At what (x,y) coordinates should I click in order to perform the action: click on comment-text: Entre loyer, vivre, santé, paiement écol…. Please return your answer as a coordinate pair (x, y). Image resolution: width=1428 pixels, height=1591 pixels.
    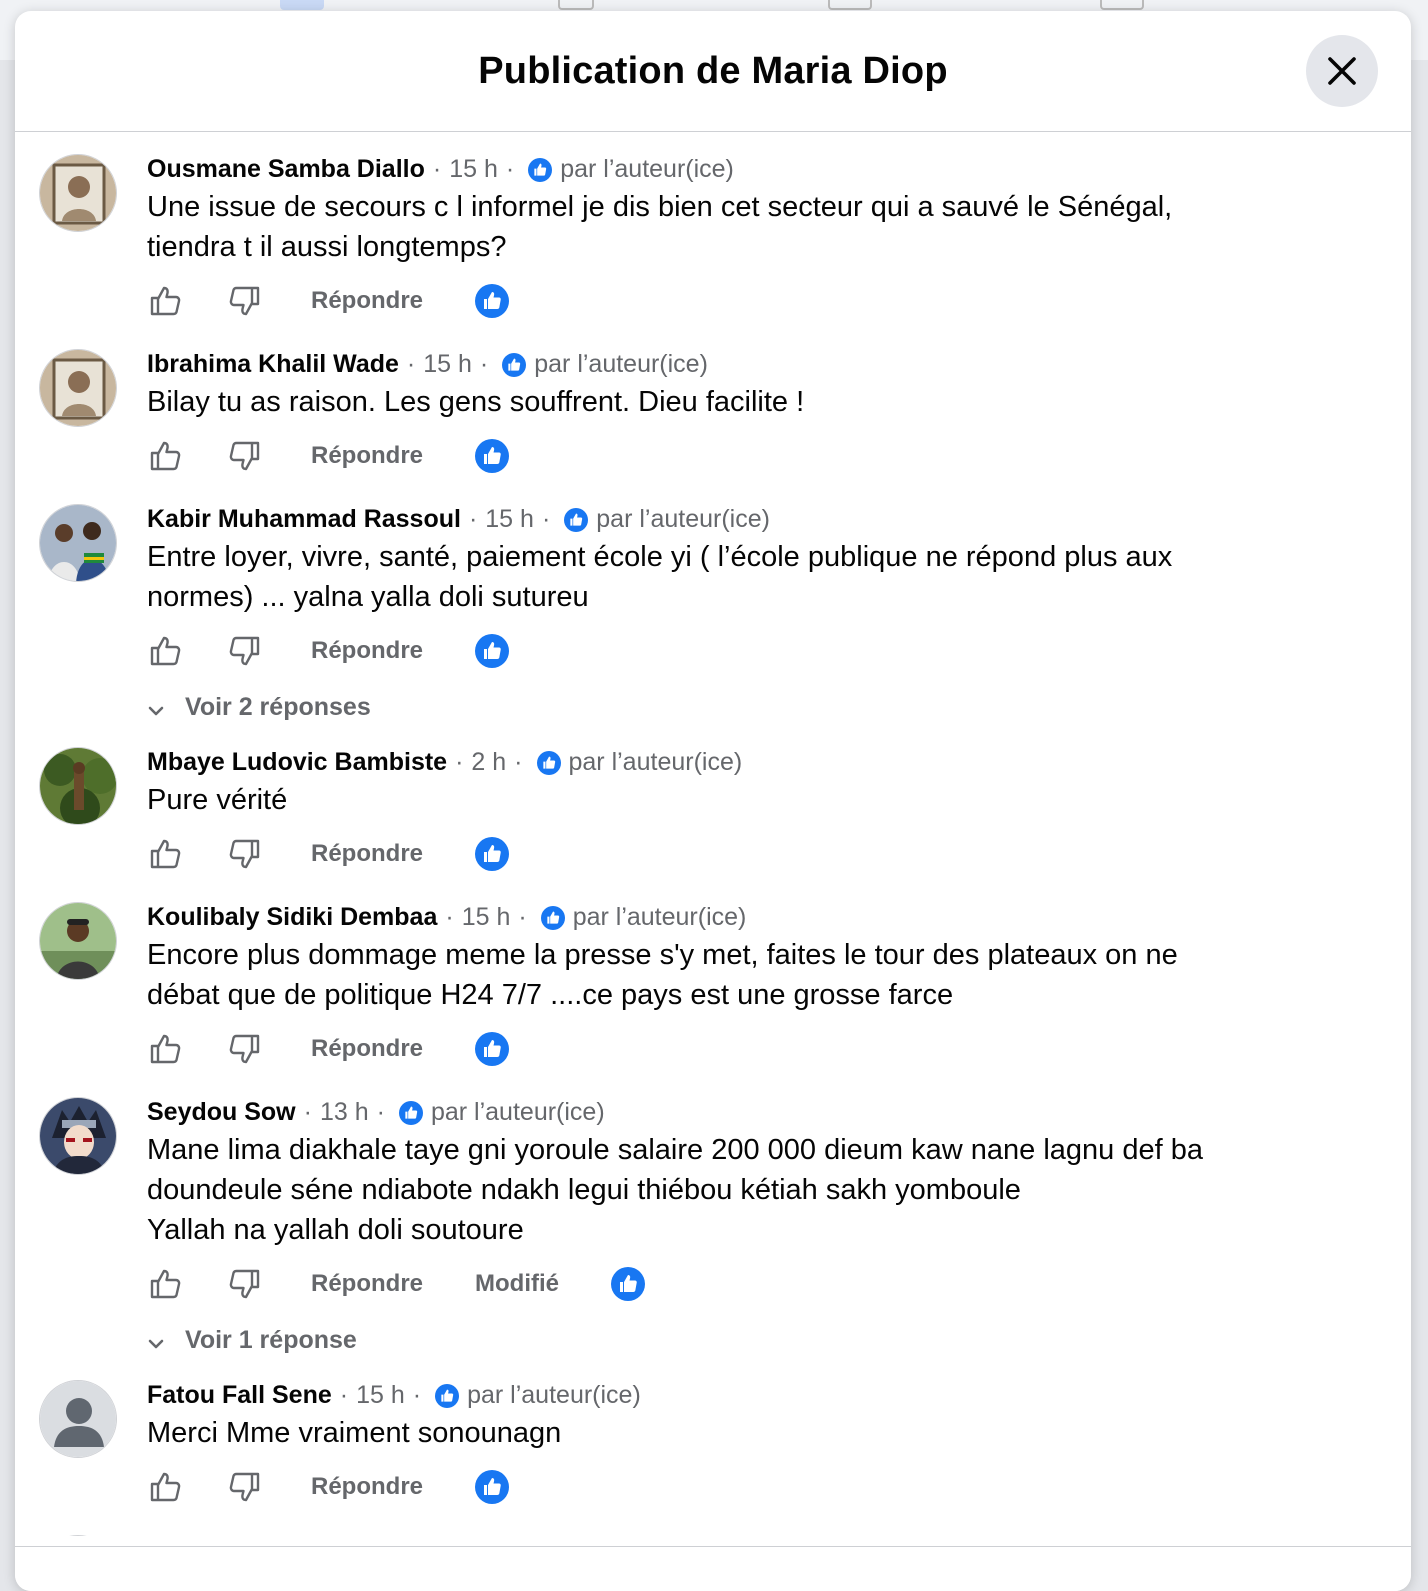
    Looking at the image, I should click on (660, 577).